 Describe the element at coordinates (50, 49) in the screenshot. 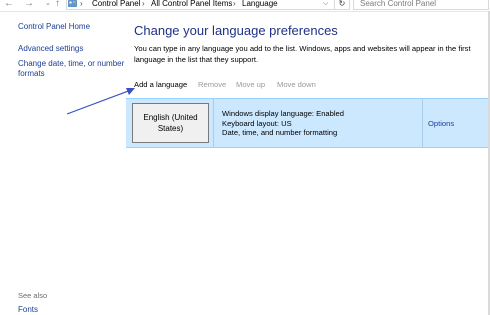

I see `advanced-settings-link: Advanced settings` at that location.